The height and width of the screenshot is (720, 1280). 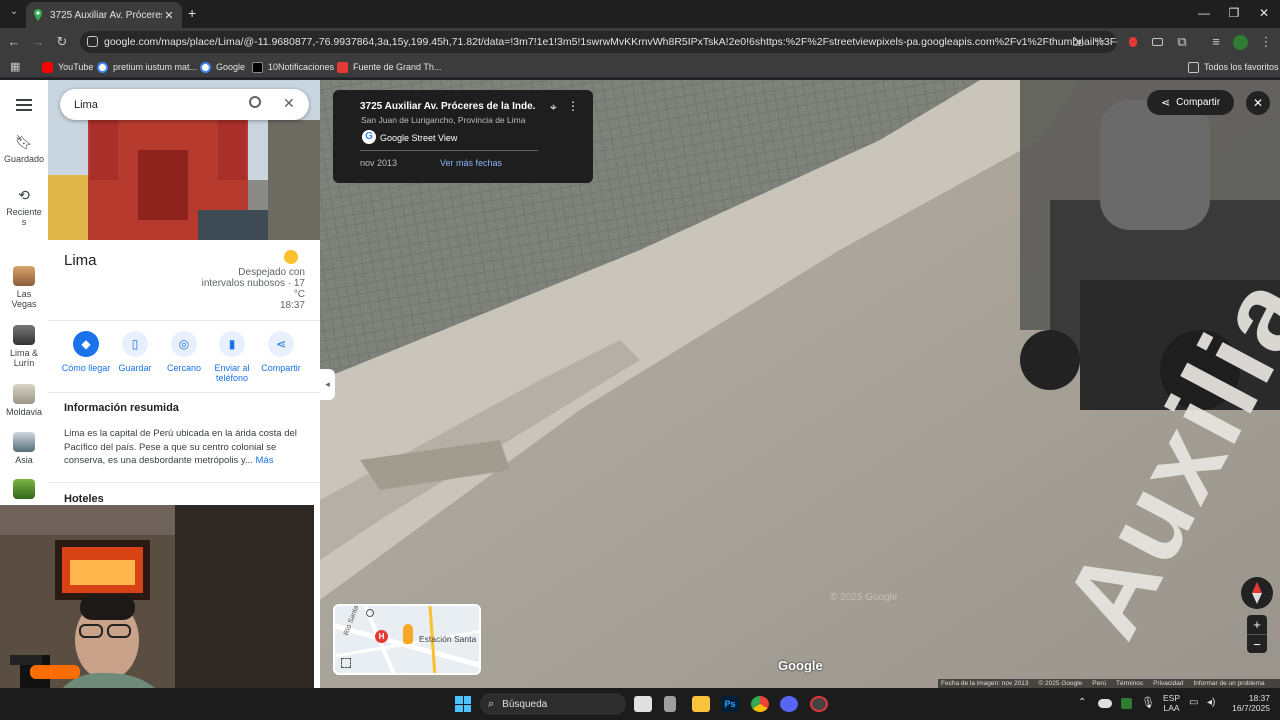 What do you see at coordinates (1078, 42) in the screenshot?
I see `install-app-icon: ⇲` at bounding box center [1078, 42].